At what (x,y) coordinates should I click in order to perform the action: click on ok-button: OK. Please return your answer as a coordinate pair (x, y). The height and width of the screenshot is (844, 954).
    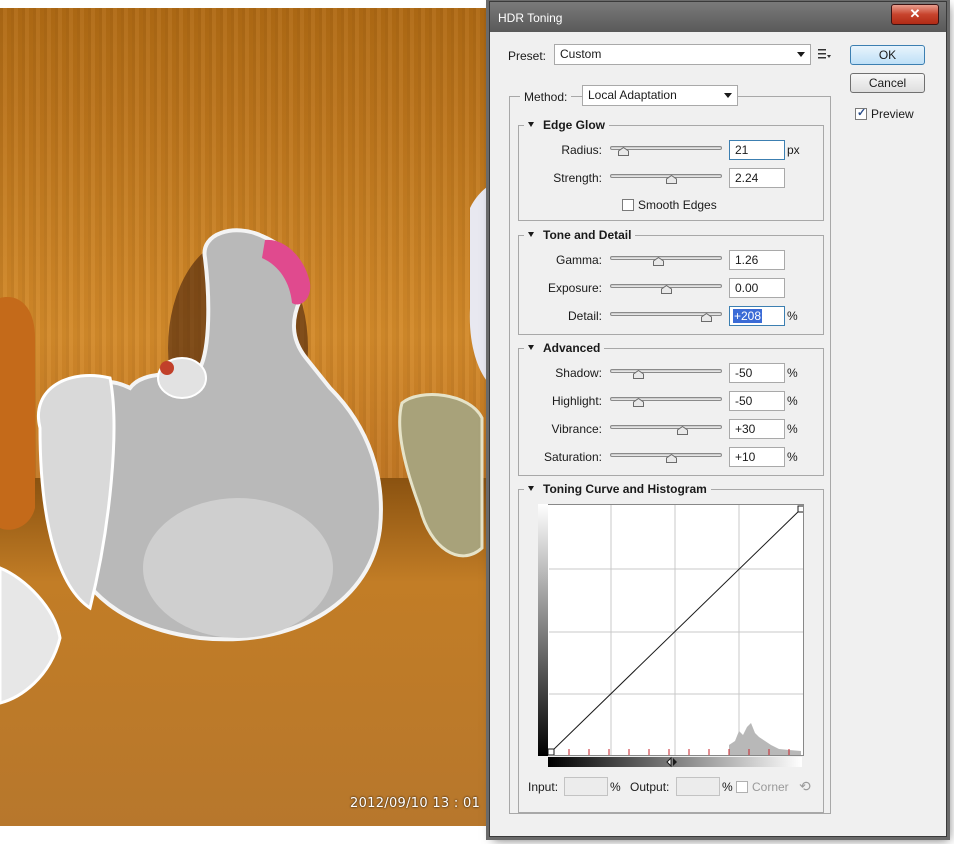
    Looking at the image, I should click on (887, 55).